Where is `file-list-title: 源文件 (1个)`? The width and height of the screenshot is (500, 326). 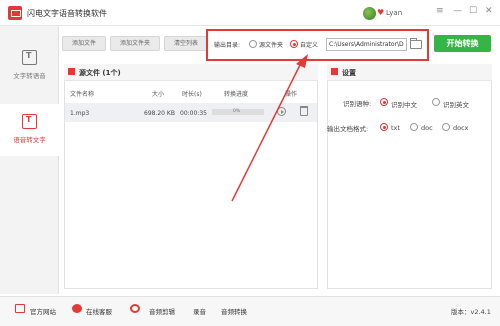 file-list-title: 源文件 (1个) is located at coordinates (100, 73).